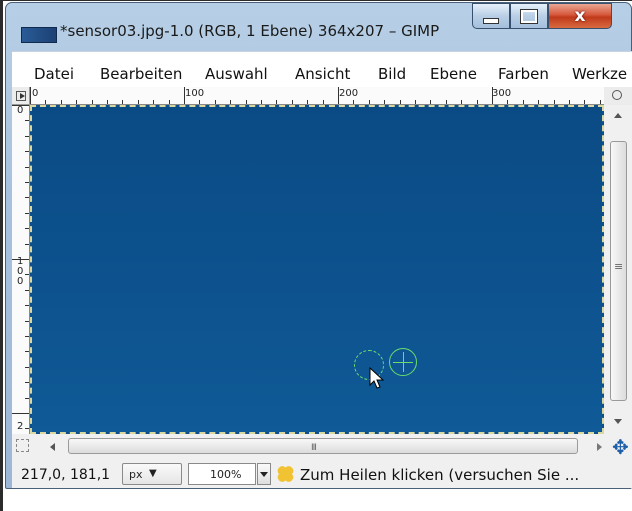 The image size is (632, 511). I want to click on maximize-icon, so click(529, 16).